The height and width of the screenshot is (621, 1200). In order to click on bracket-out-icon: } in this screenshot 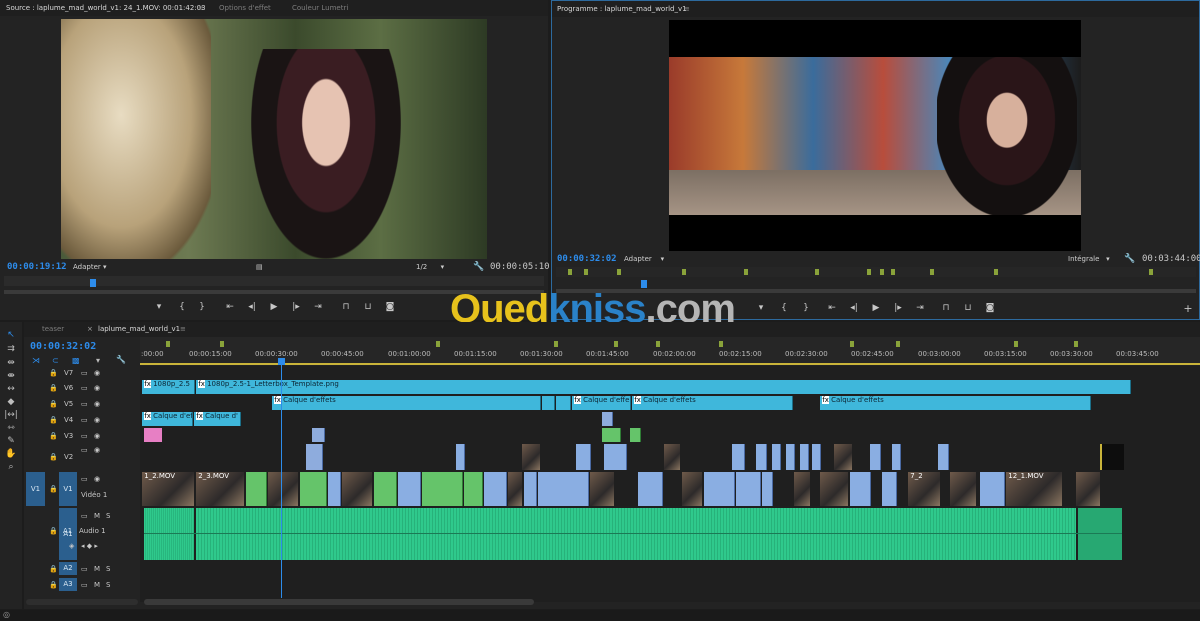, I will do `click(806, 308)`.